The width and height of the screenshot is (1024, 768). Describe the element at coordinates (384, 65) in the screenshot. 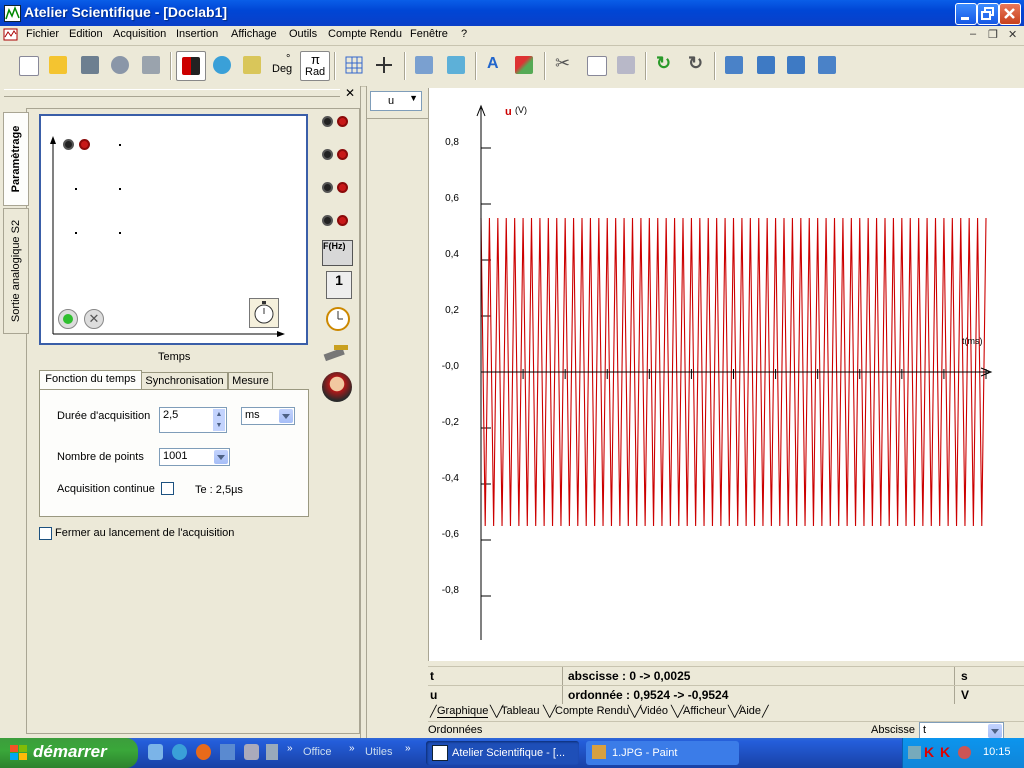

I see `axes-button` at that location.